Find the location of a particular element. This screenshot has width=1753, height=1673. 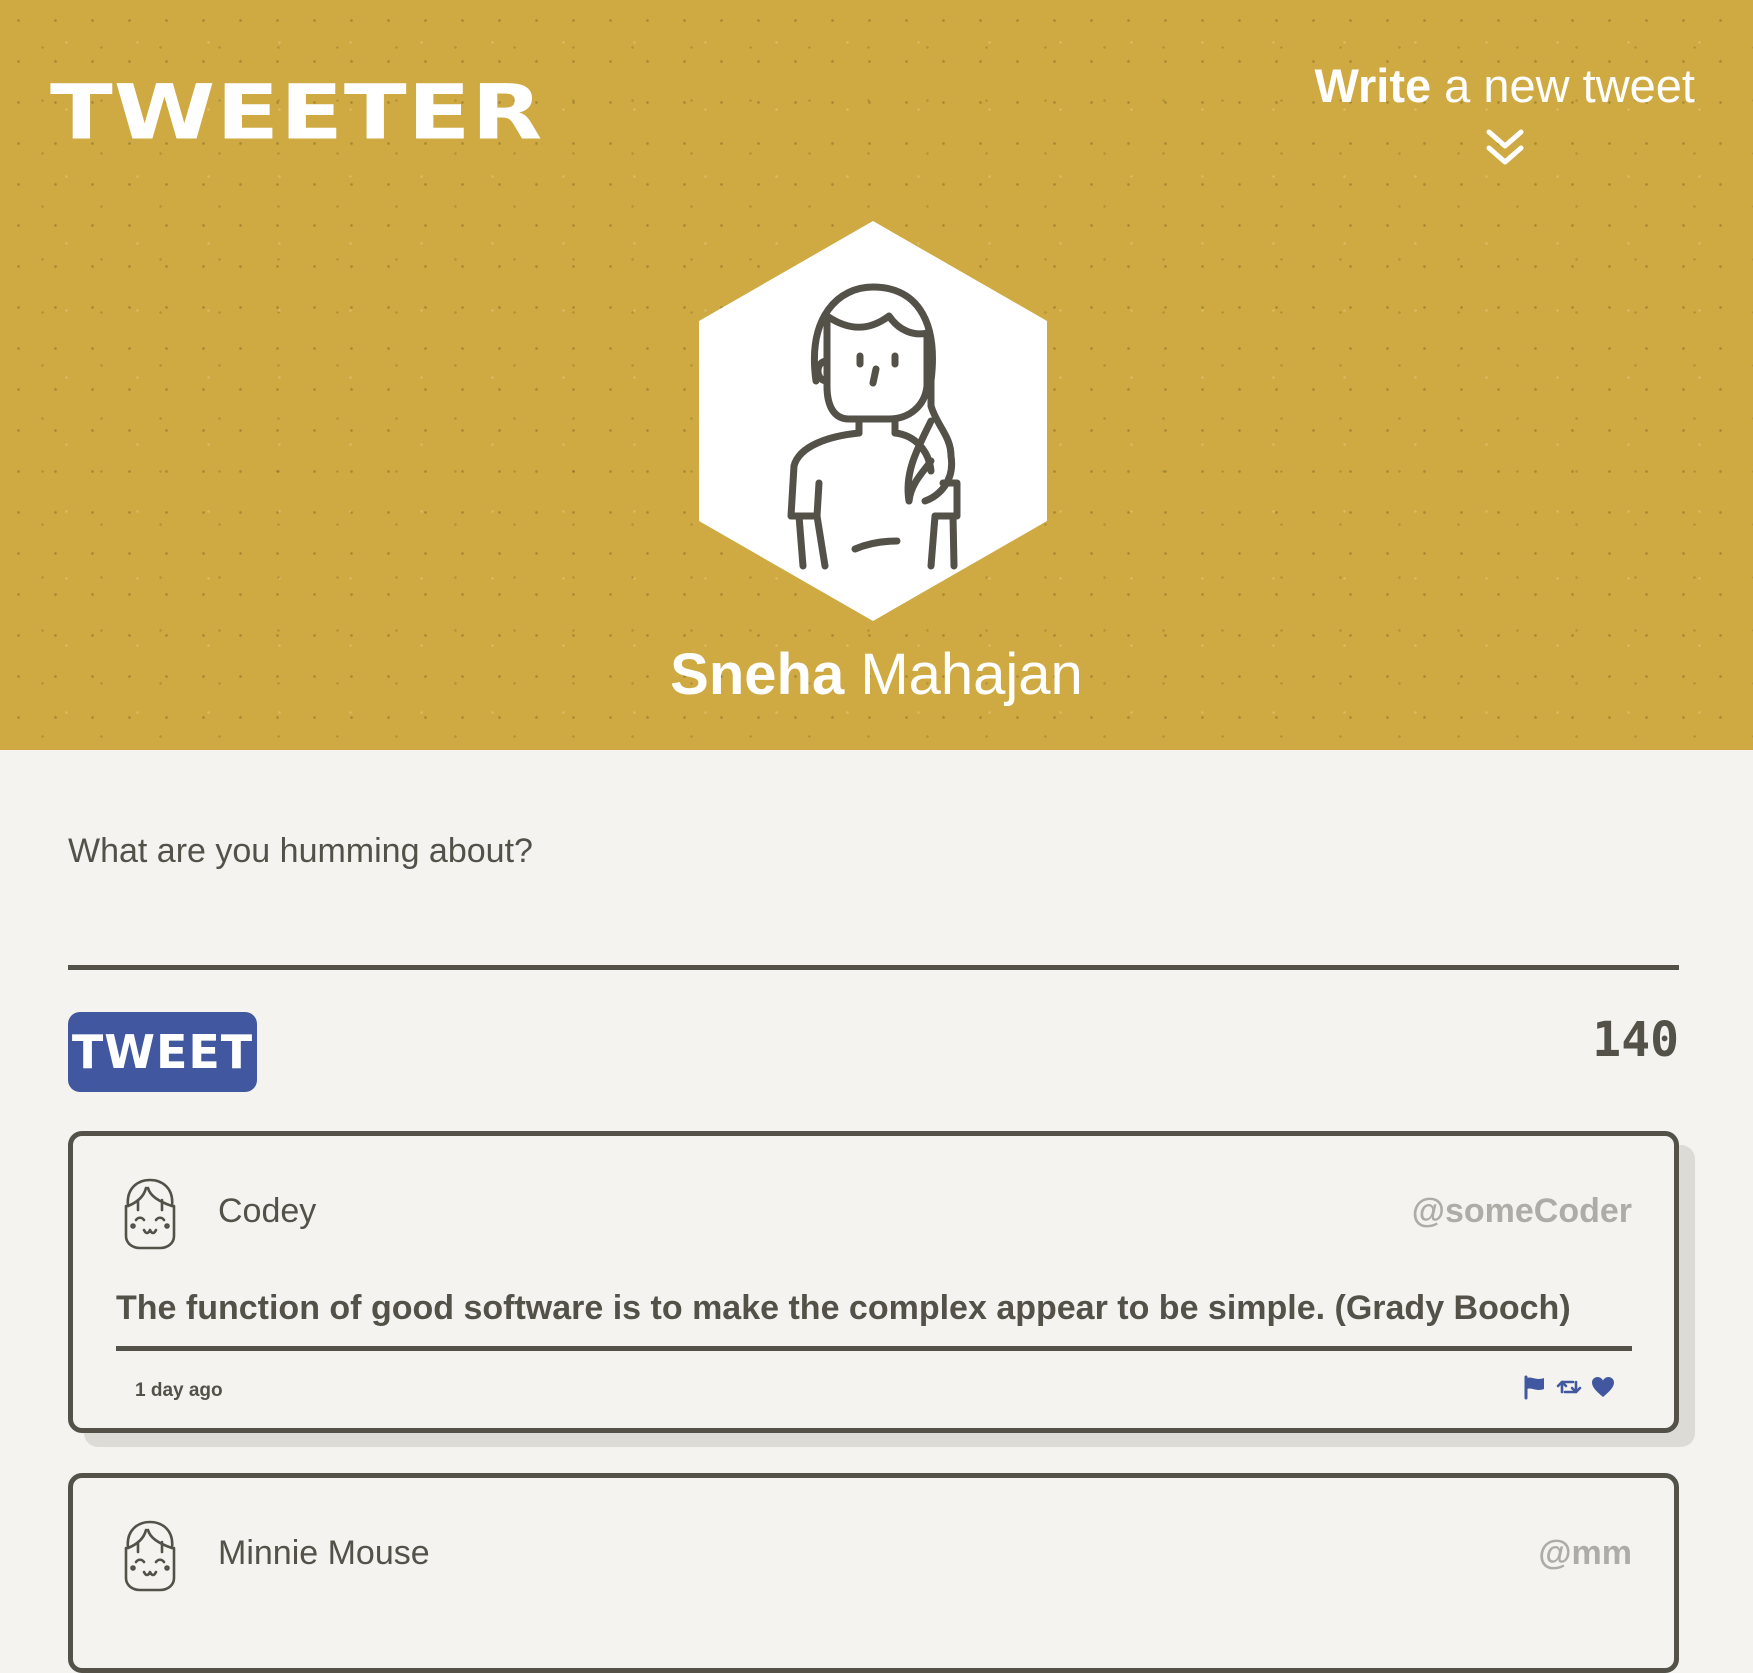

profile-last-name: Mahajan is located at coordinates (963, 674).